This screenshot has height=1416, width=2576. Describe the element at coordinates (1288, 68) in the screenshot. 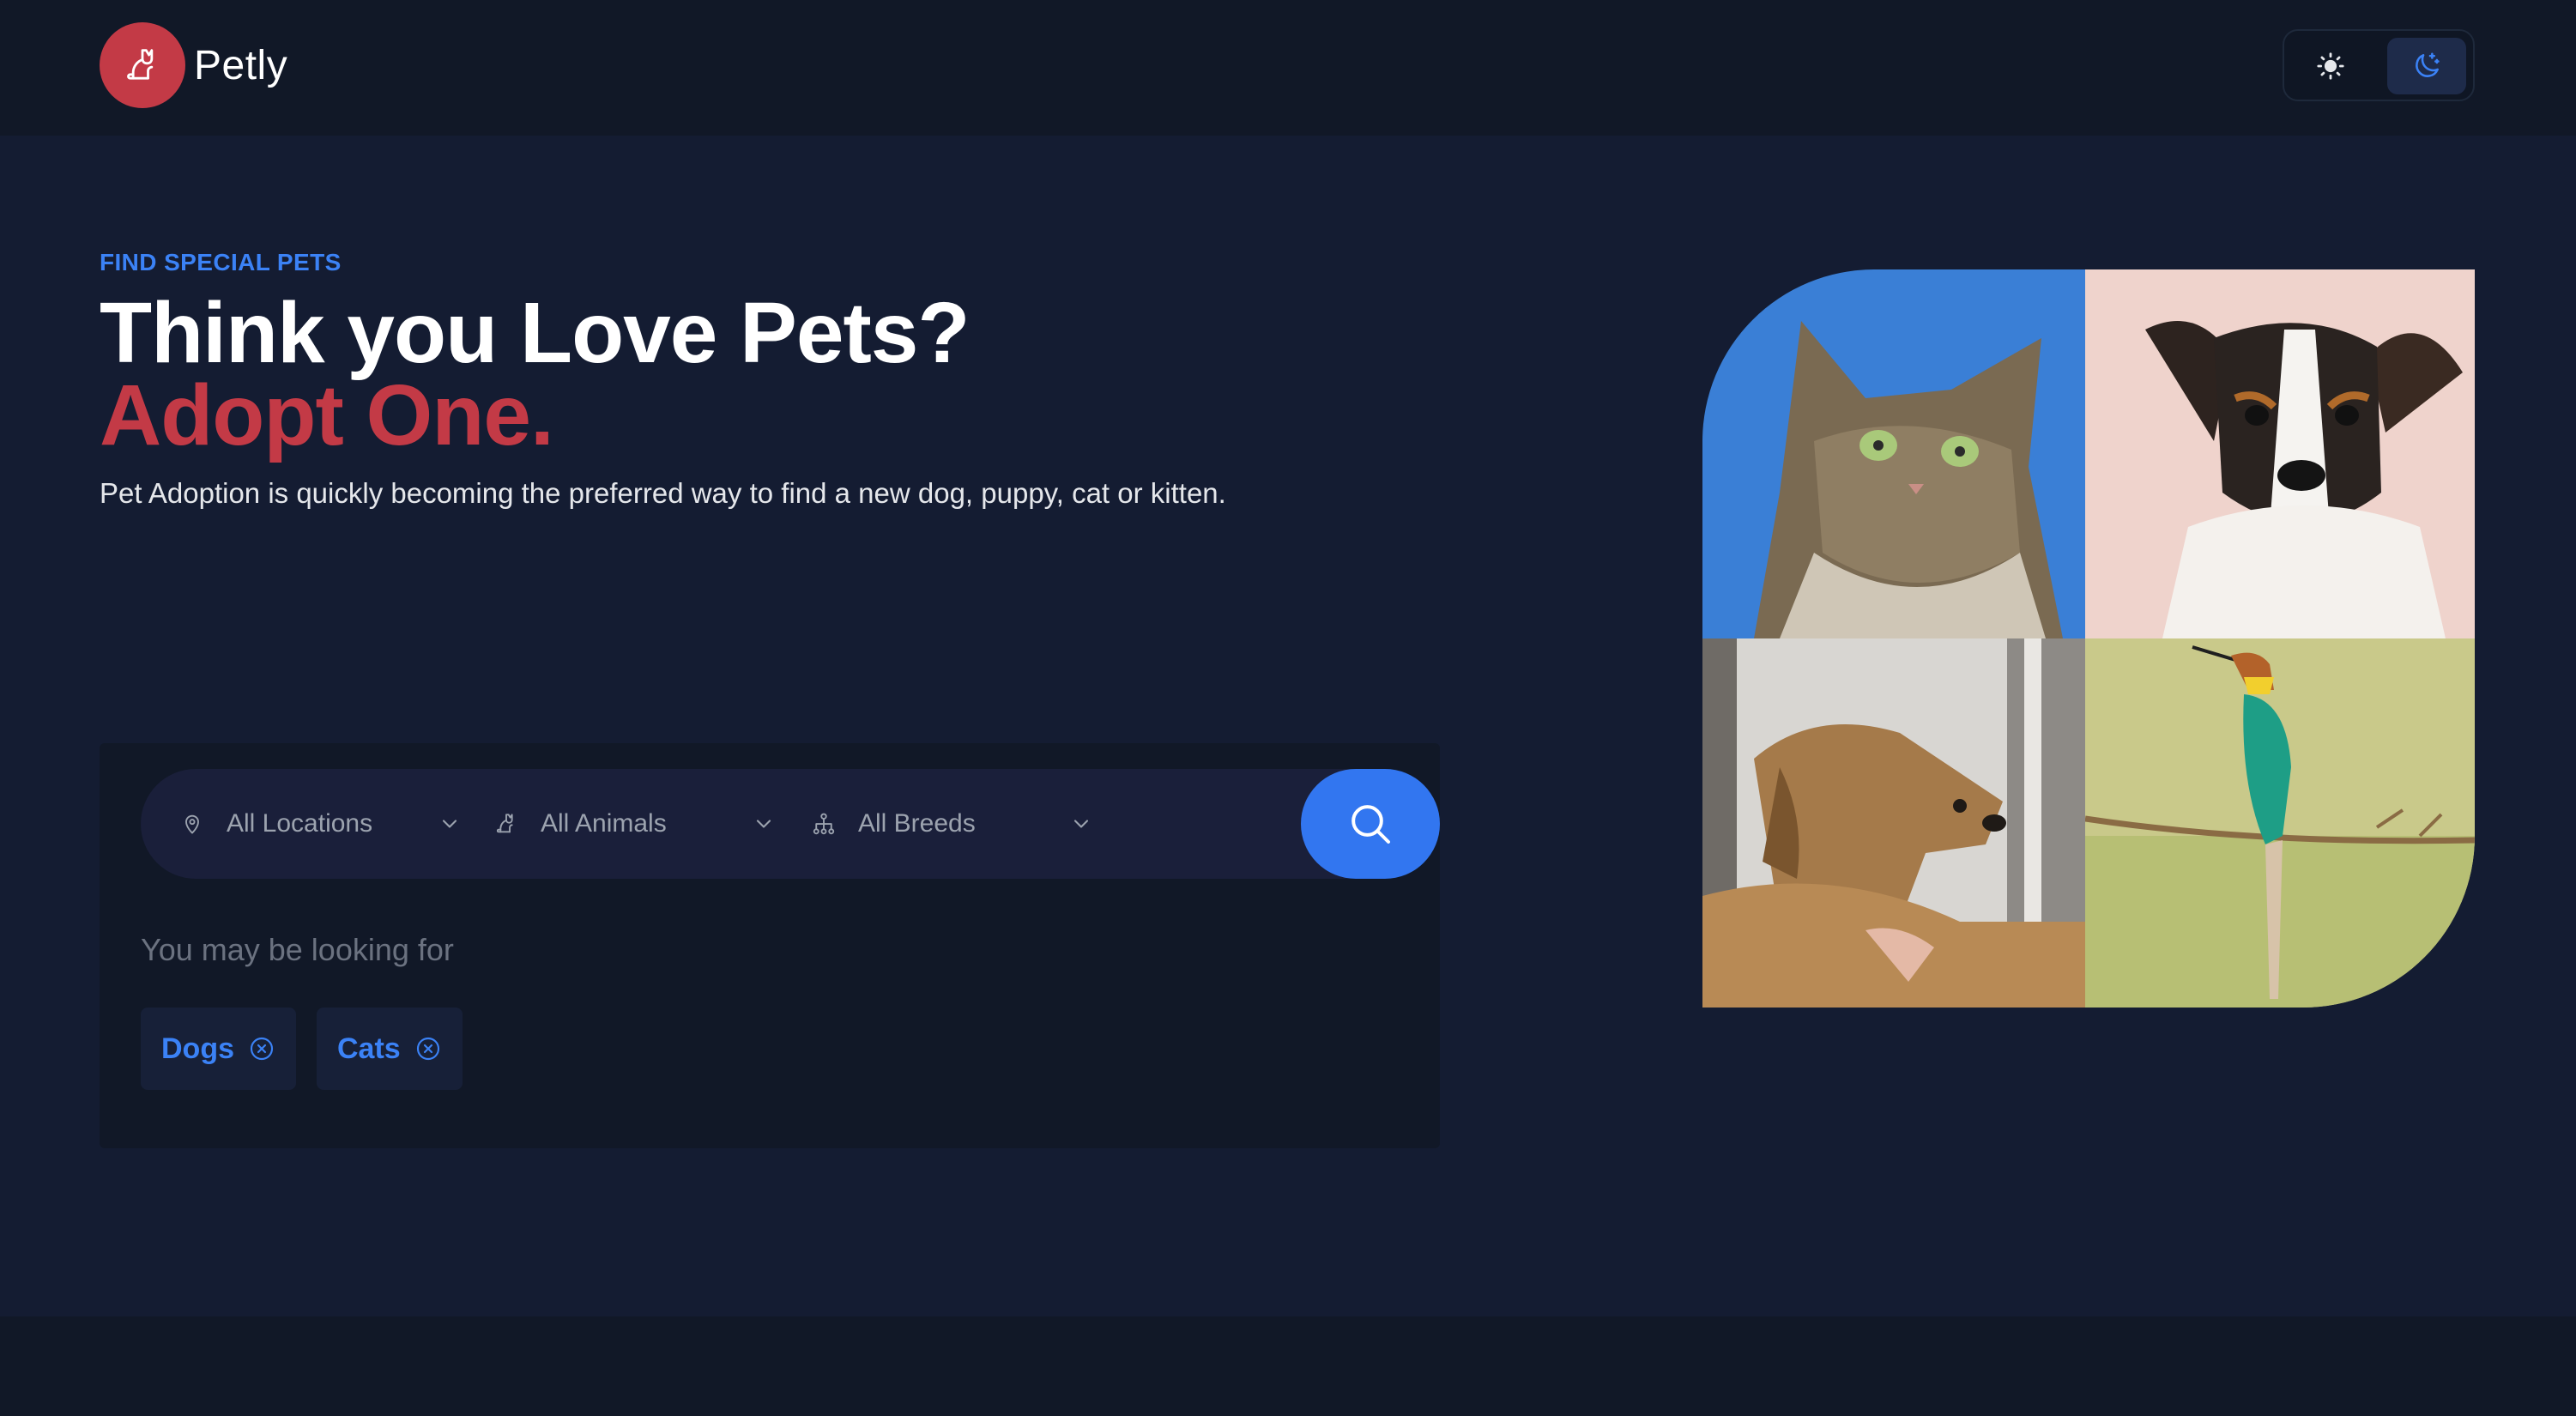

I see `top-bar: Petly` at that location.